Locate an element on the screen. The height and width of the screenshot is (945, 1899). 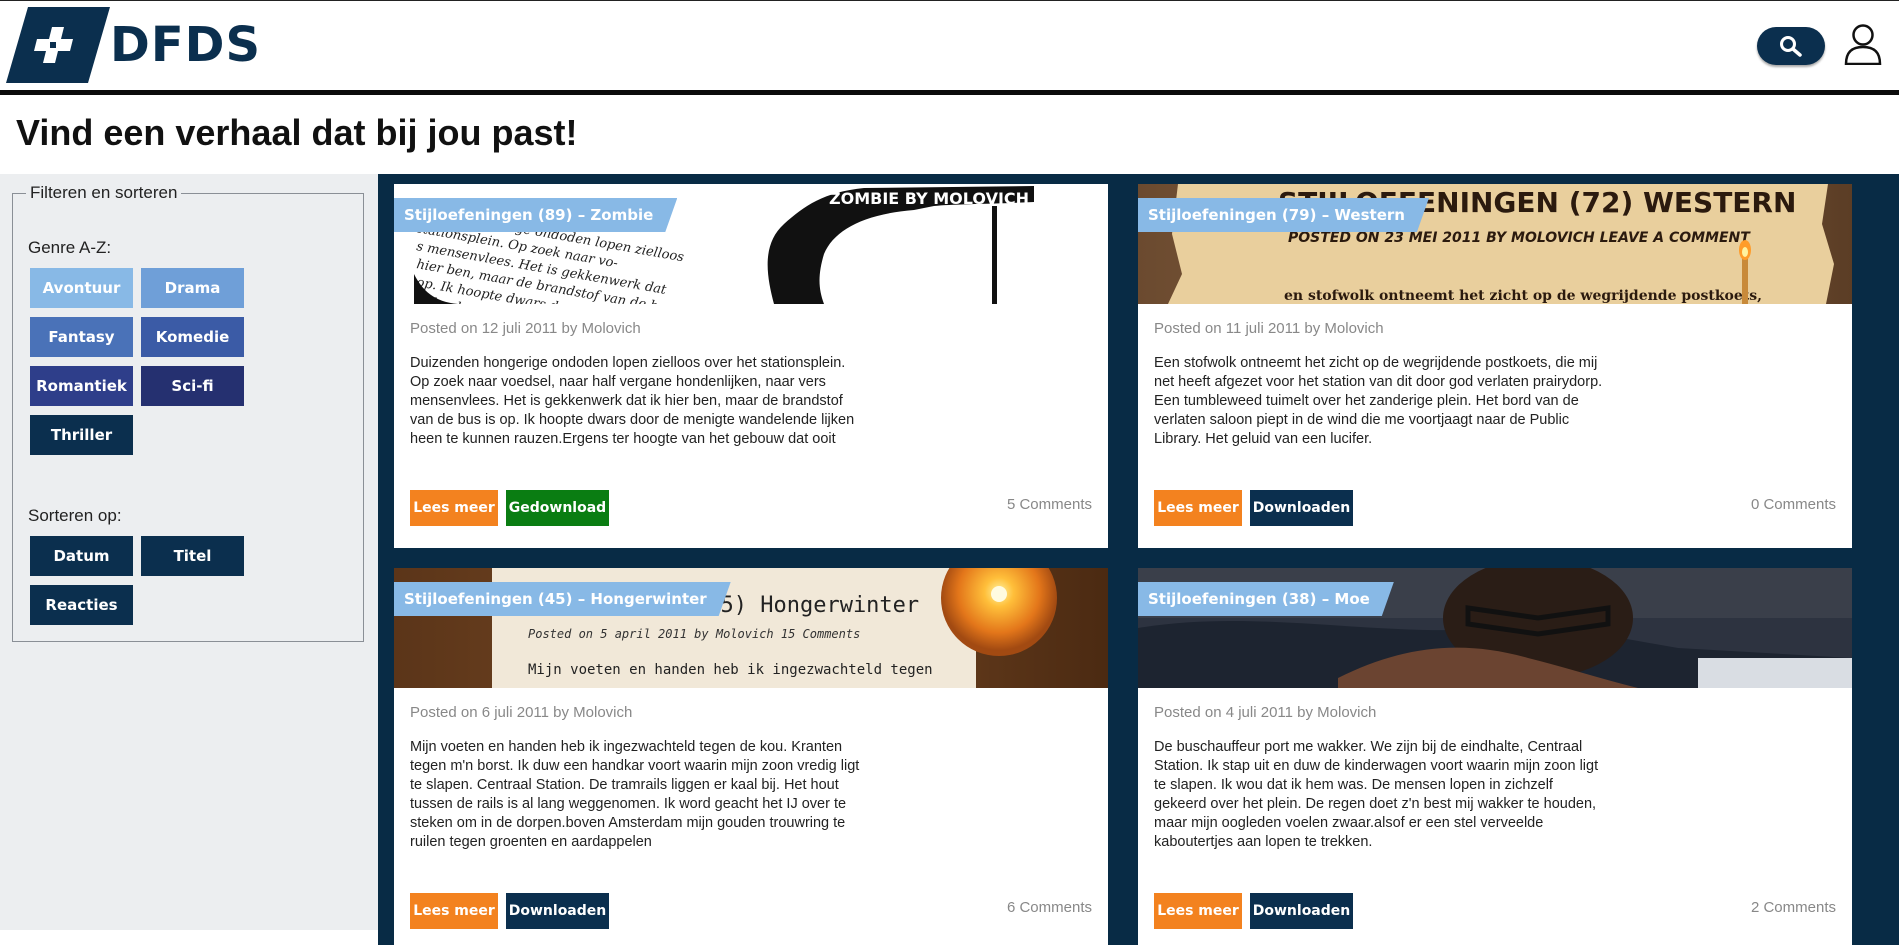
genre-label: Genre A-Z: is located at coordinates (70, 247).